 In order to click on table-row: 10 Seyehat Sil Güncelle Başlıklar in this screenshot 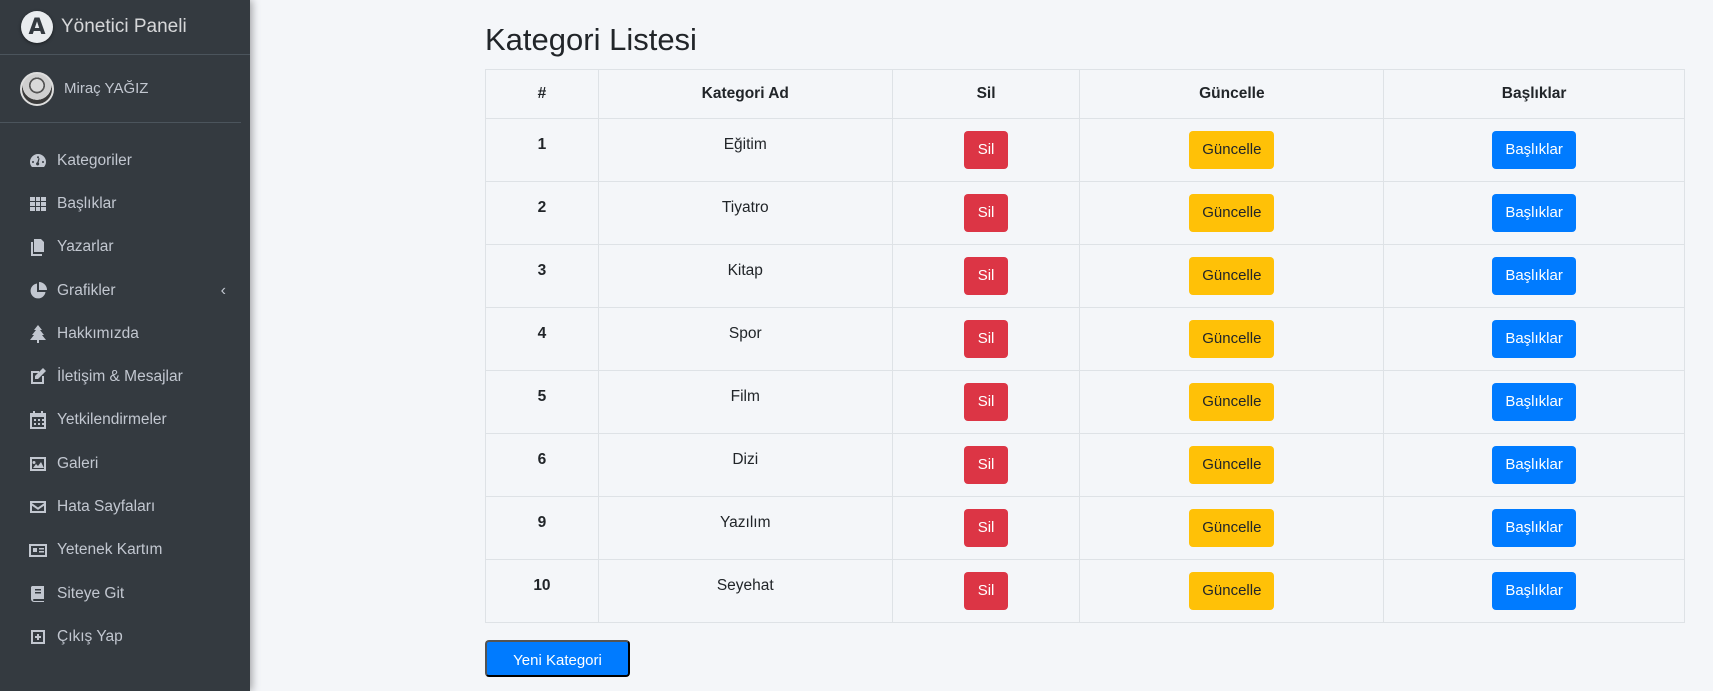, I will do `click(1085, 591)`.